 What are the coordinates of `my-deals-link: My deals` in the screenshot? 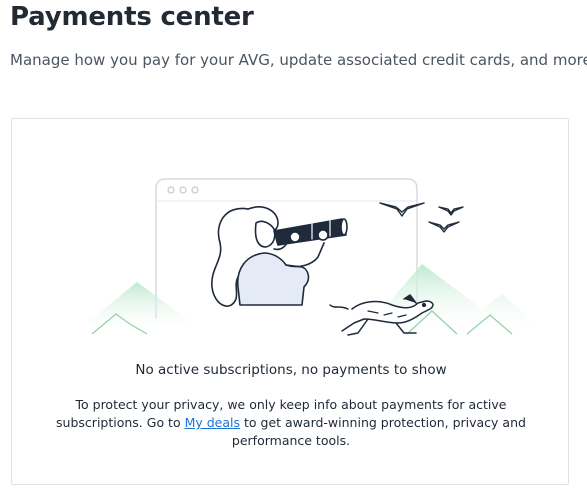 It's located at (212, 422).